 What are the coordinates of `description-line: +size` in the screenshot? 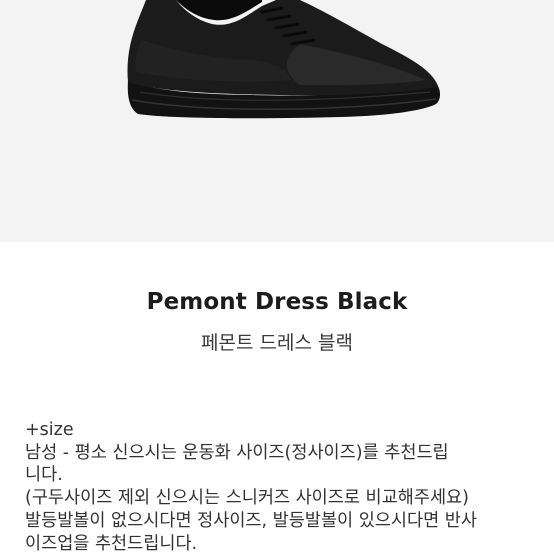 It's located at (49, 430).